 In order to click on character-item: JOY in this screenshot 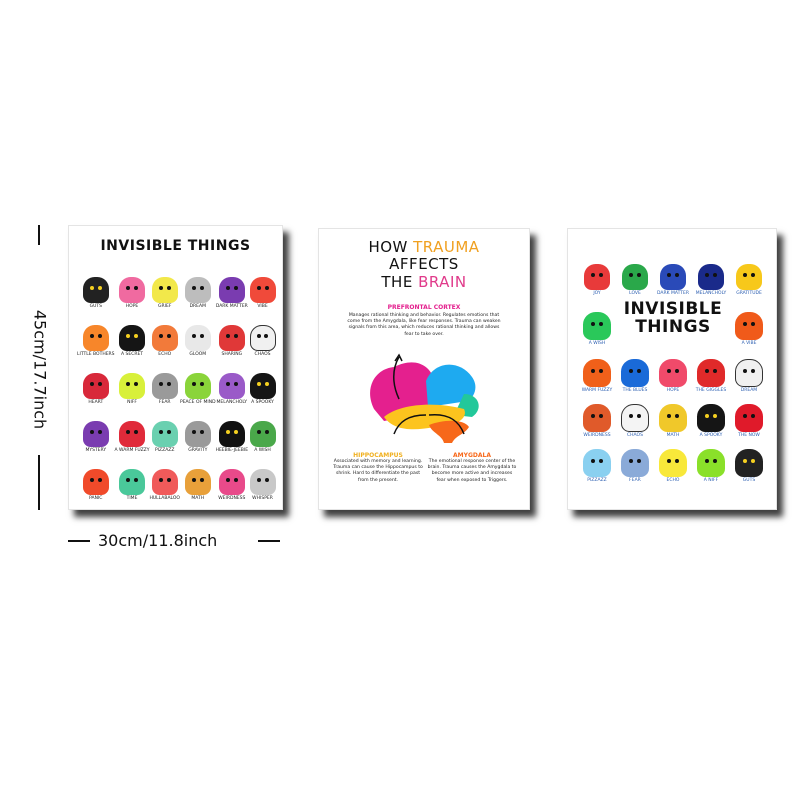, I will do `click(597, 272)`.